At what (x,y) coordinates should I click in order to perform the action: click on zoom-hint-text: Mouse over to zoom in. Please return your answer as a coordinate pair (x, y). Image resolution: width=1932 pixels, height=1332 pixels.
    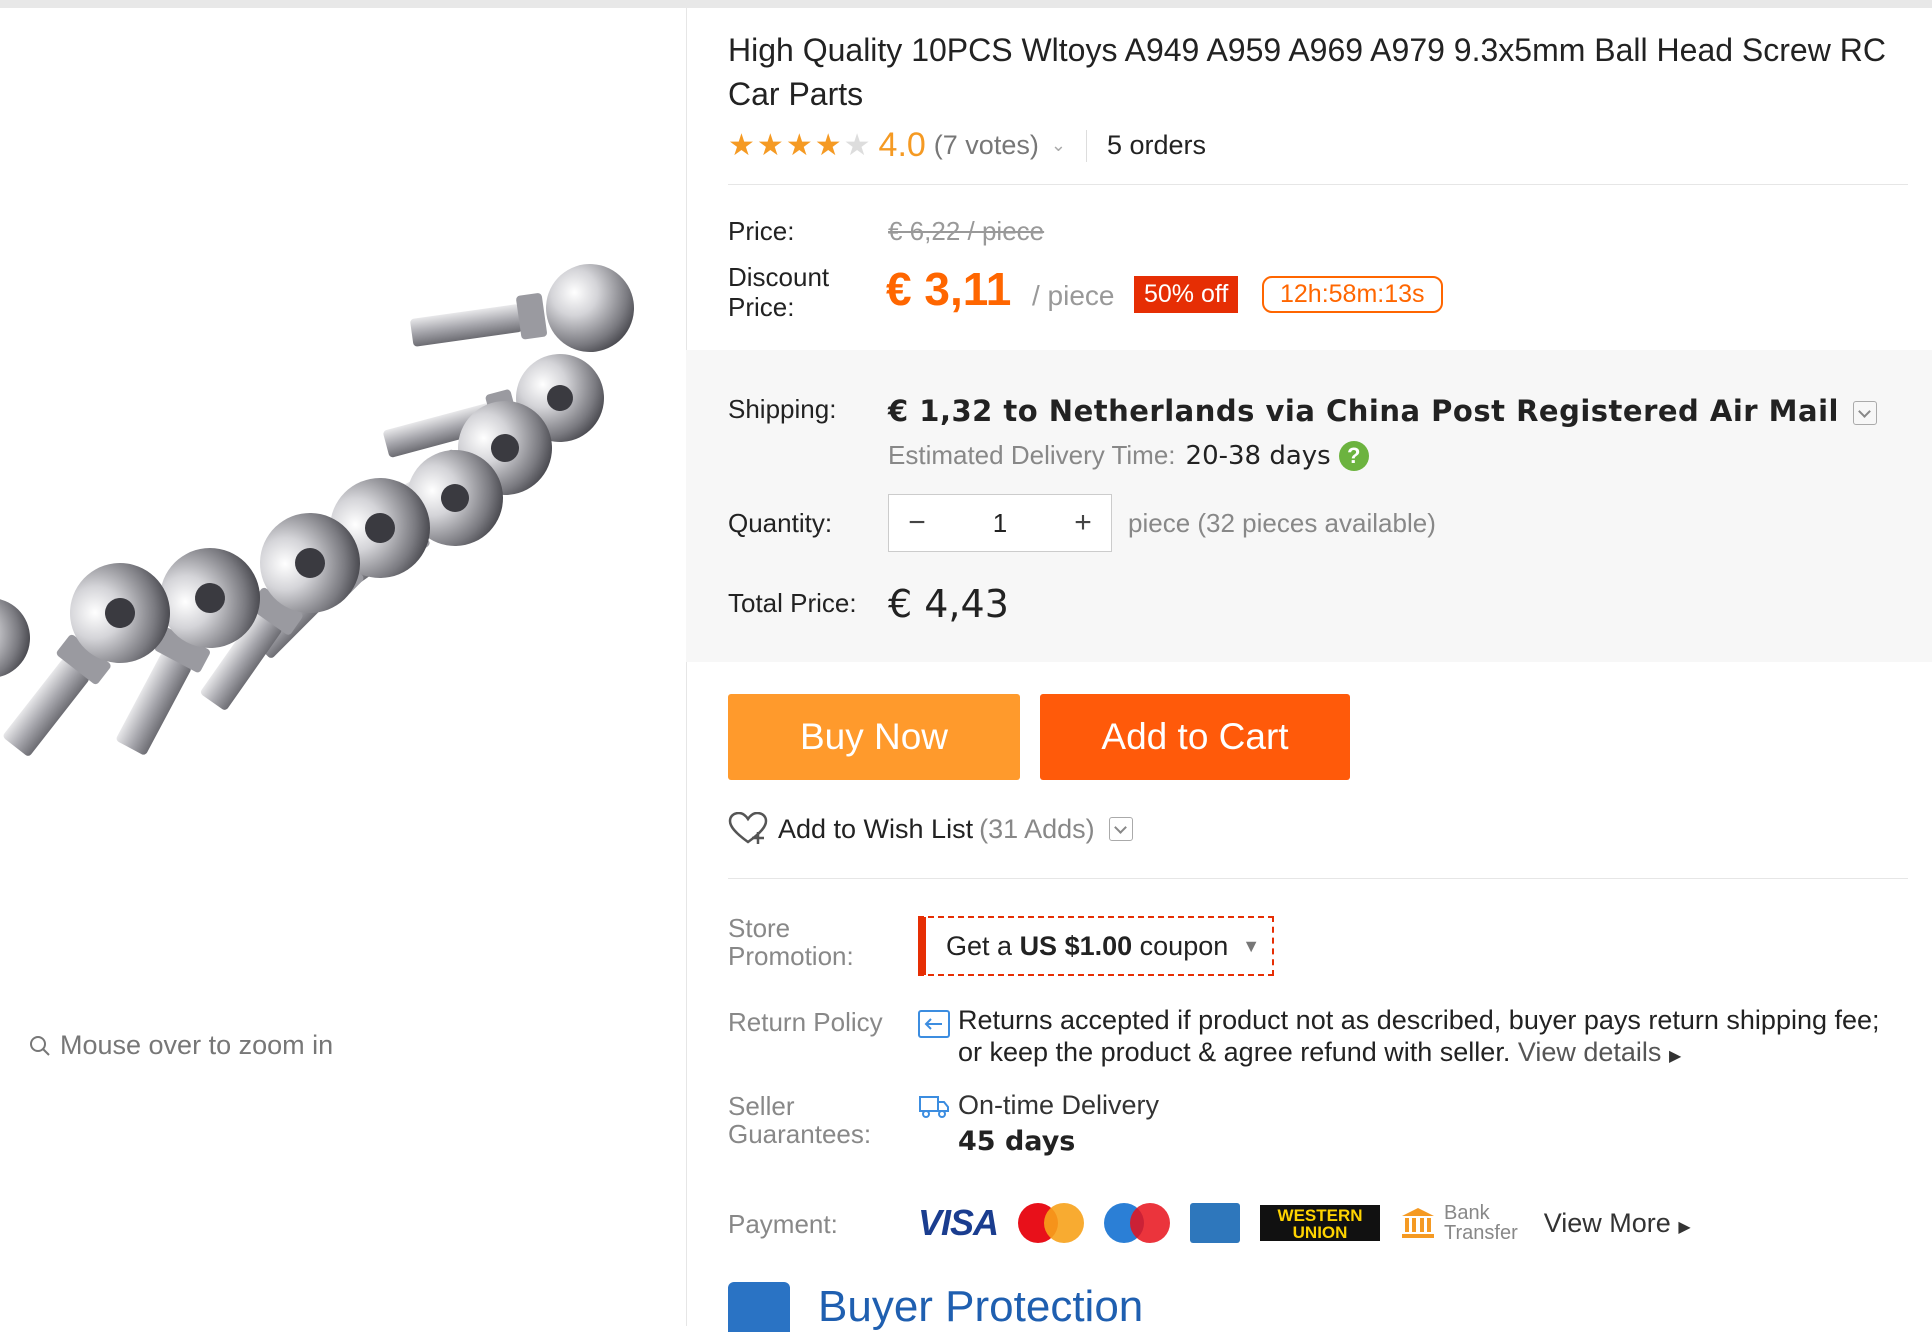
    Looking at the image, I should click on (197, 1045).